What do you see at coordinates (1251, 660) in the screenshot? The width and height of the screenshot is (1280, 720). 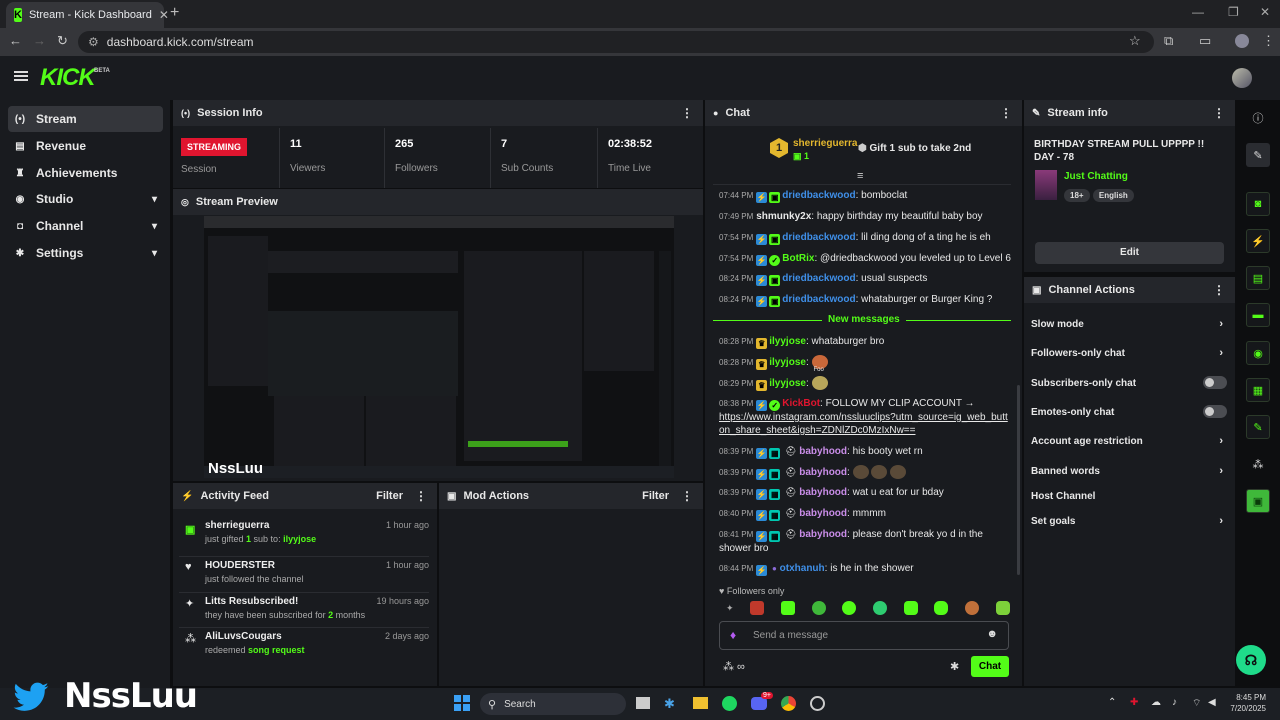 I see `help-chat-icon: ☊` at bounding box center [1251, 660].